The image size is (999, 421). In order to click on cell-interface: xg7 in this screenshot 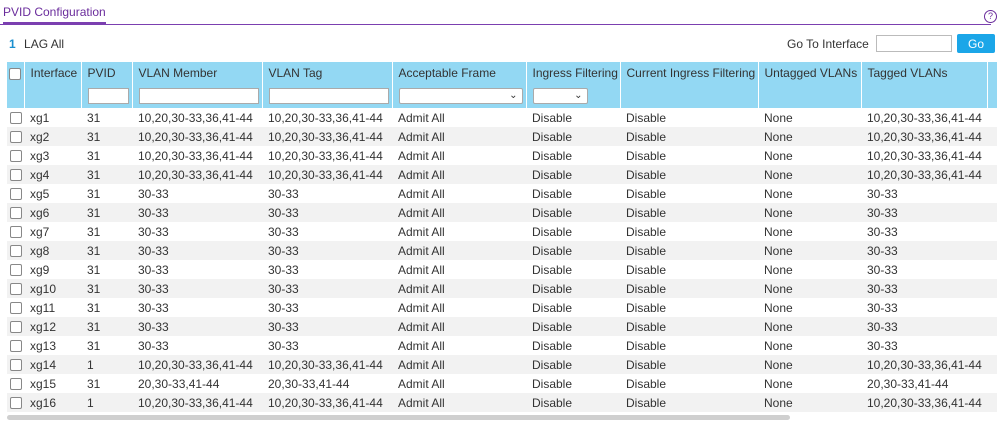, I will do `click(40, 231)`.